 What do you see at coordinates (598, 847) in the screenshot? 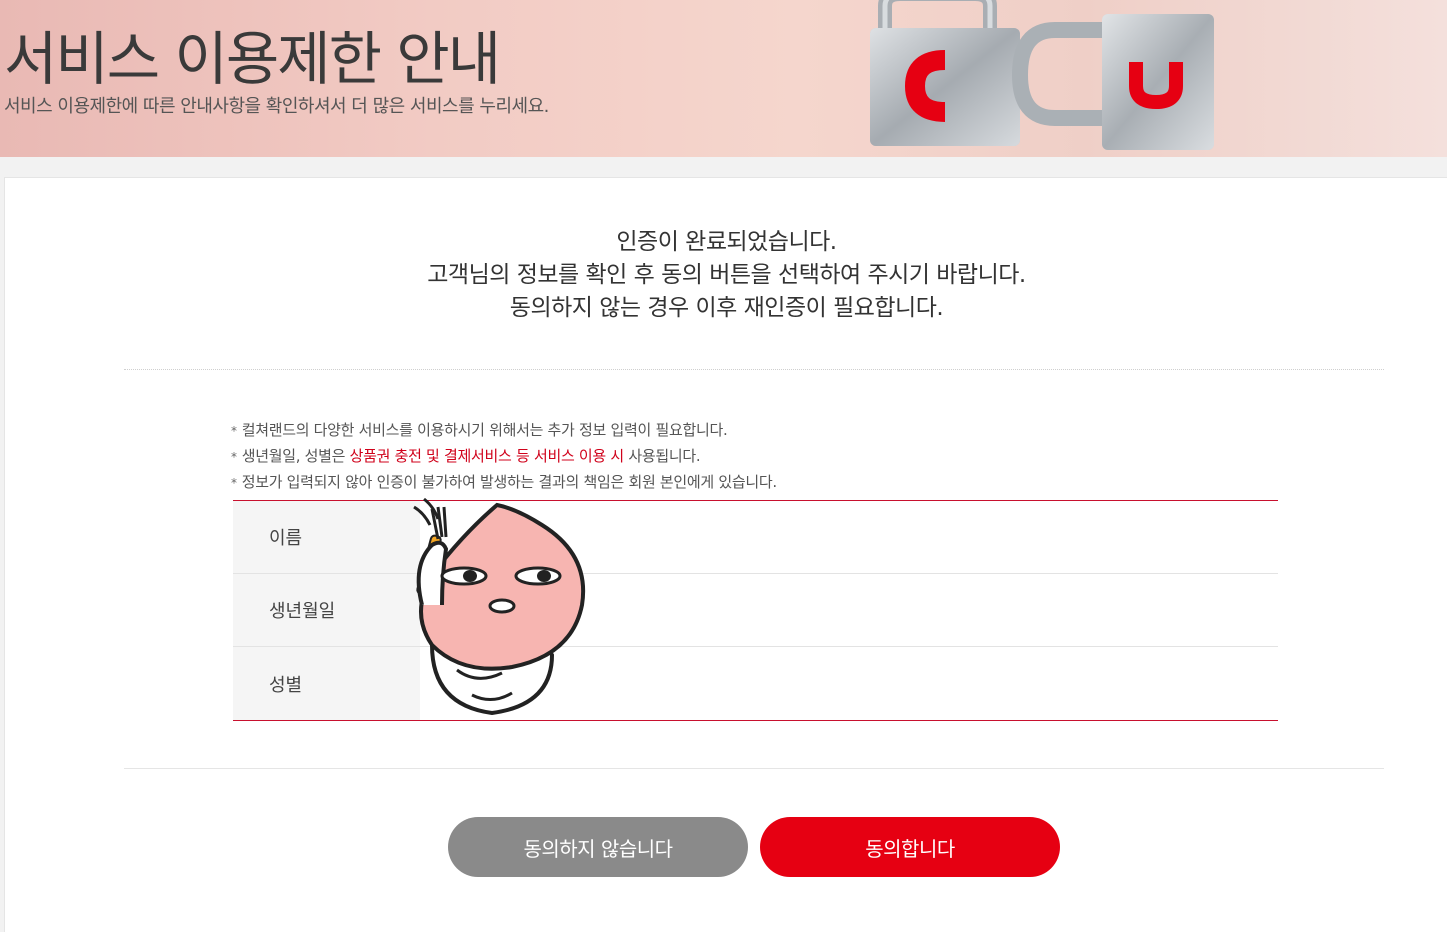
I see `disagree-button: 동의하지 않습니다` at bounding box center [598, 847].